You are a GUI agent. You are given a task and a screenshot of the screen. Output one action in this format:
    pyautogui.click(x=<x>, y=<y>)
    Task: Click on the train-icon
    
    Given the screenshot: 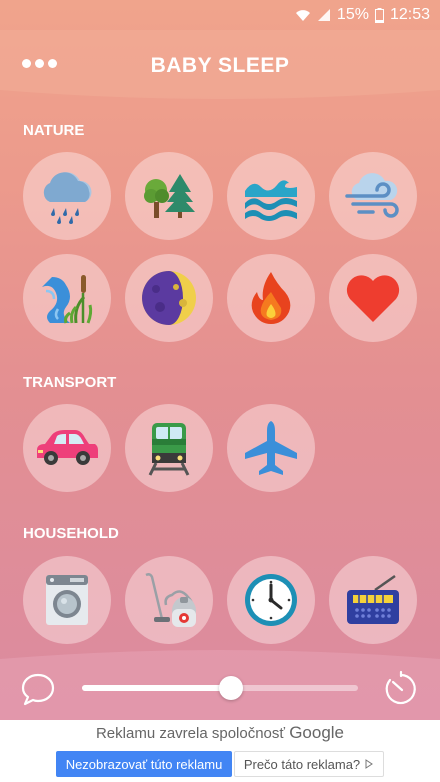 What is the action you would take?
    pyautogui.click(x=169, y=449)
    